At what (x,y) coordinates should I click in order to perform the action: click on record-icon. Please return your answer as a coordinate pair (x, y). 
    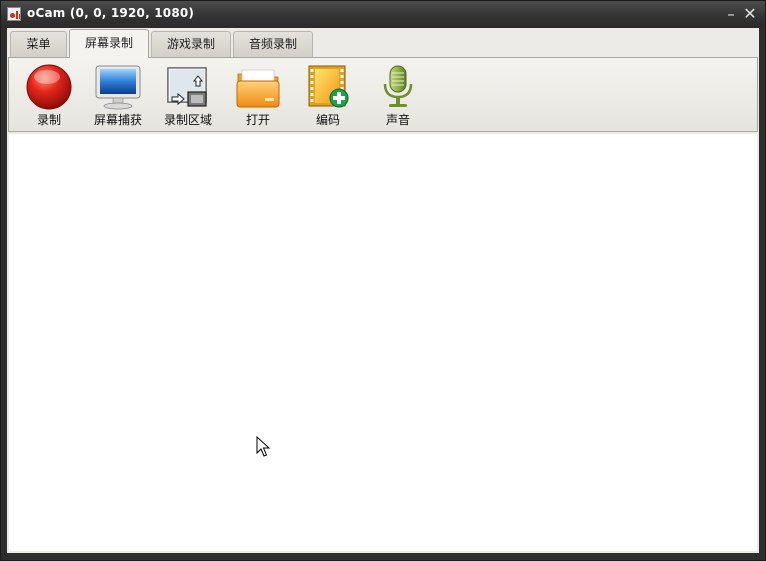
    Looking at the image, I should click on (49, 87).